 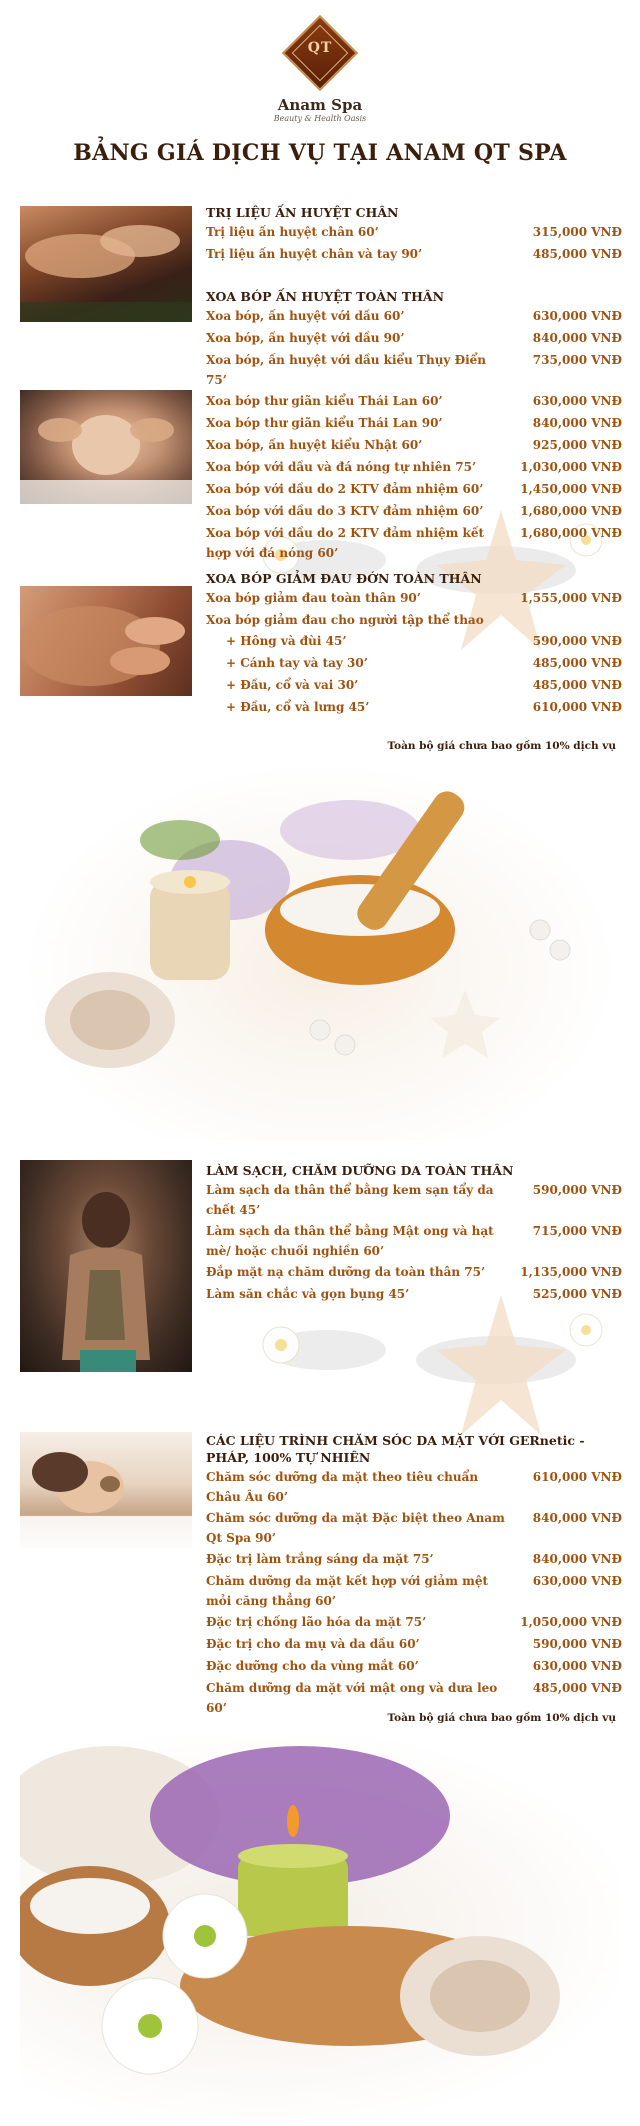 I want to click on service-name: Xoa bóp giảm đau cho người tập thể thao, so click(x=345, y=620).